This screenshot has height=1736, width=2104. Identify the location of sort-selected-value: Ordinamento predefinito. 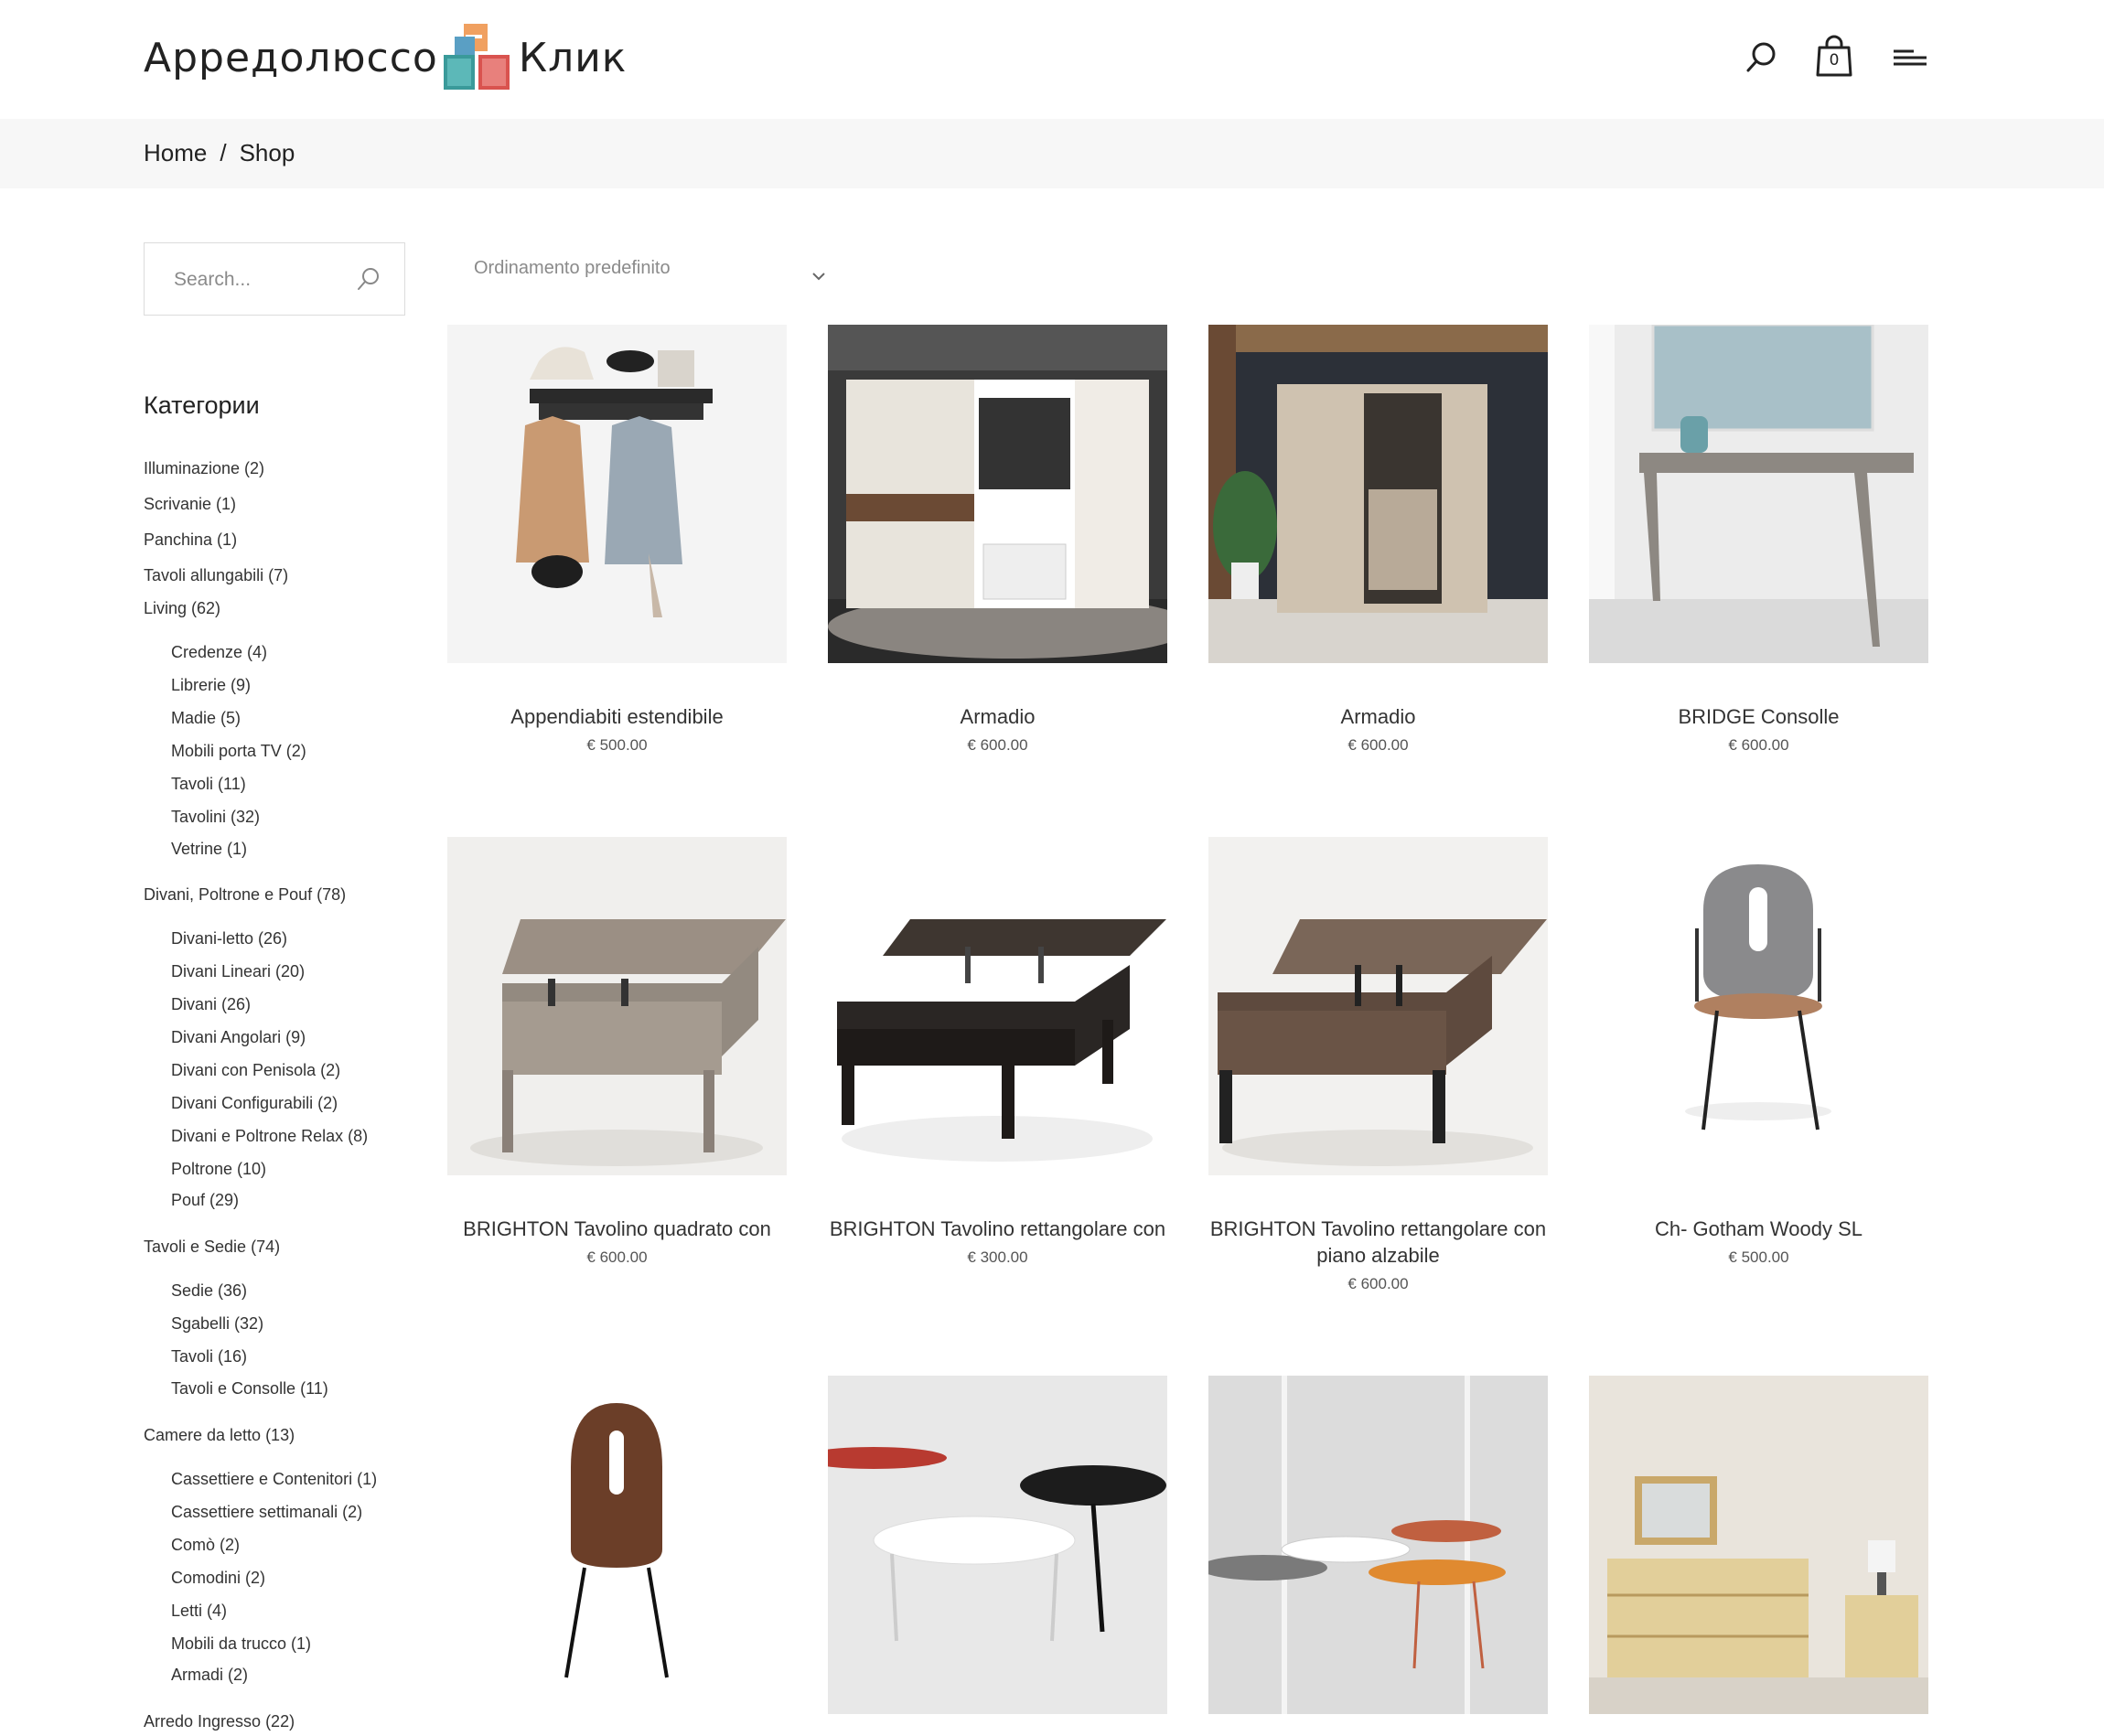
(572, 268).